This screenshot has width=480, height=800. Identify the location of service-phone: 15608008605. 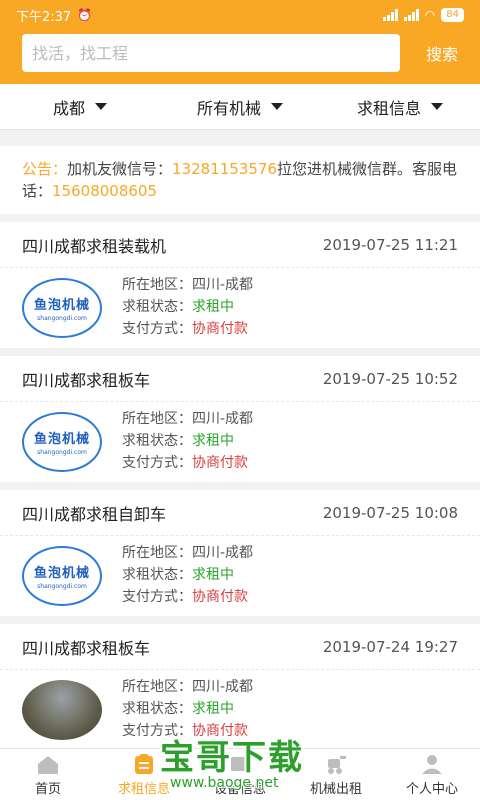
(104, 191).